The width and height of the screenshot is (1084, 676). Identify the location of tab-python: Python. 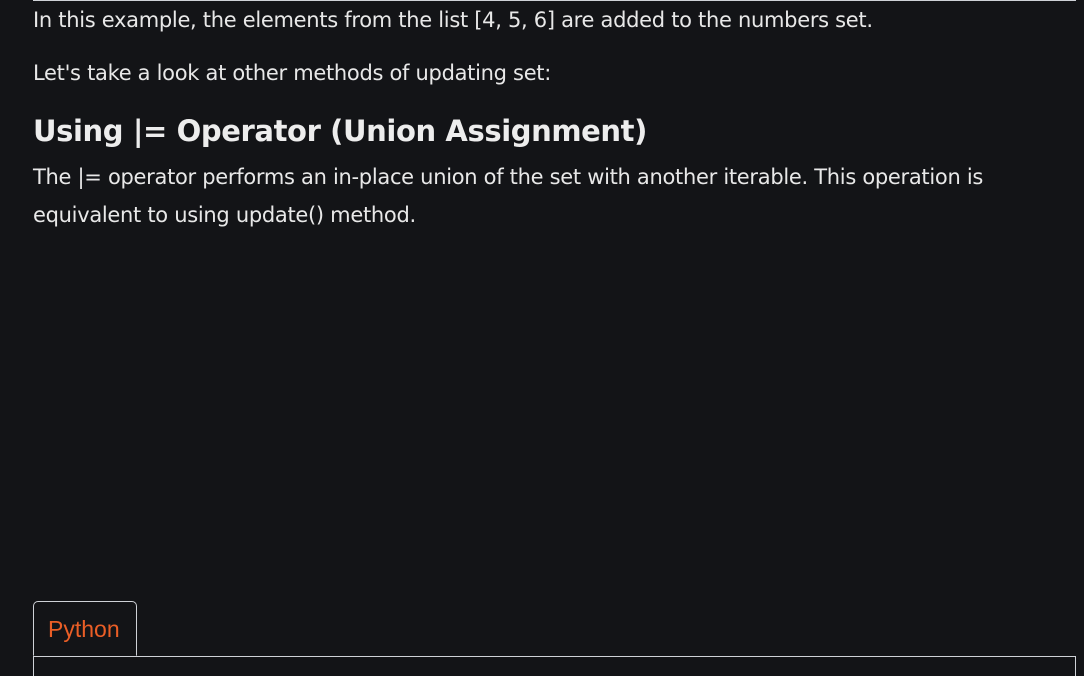
(85, 628).